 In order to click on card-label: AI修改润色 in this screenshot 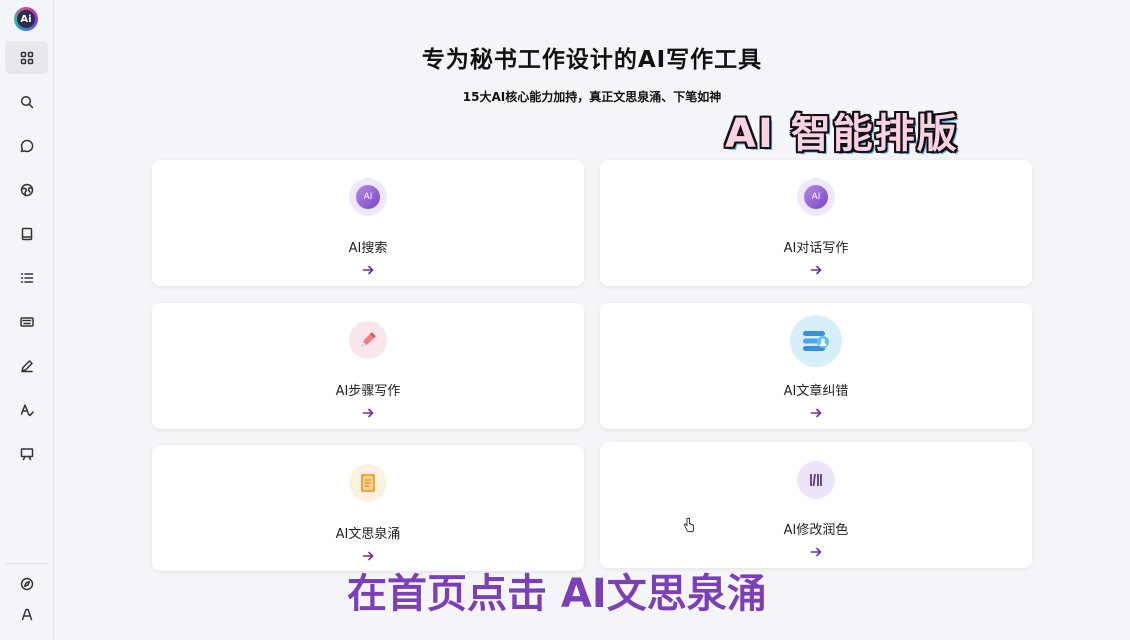, I will do `click(816, 530)`.